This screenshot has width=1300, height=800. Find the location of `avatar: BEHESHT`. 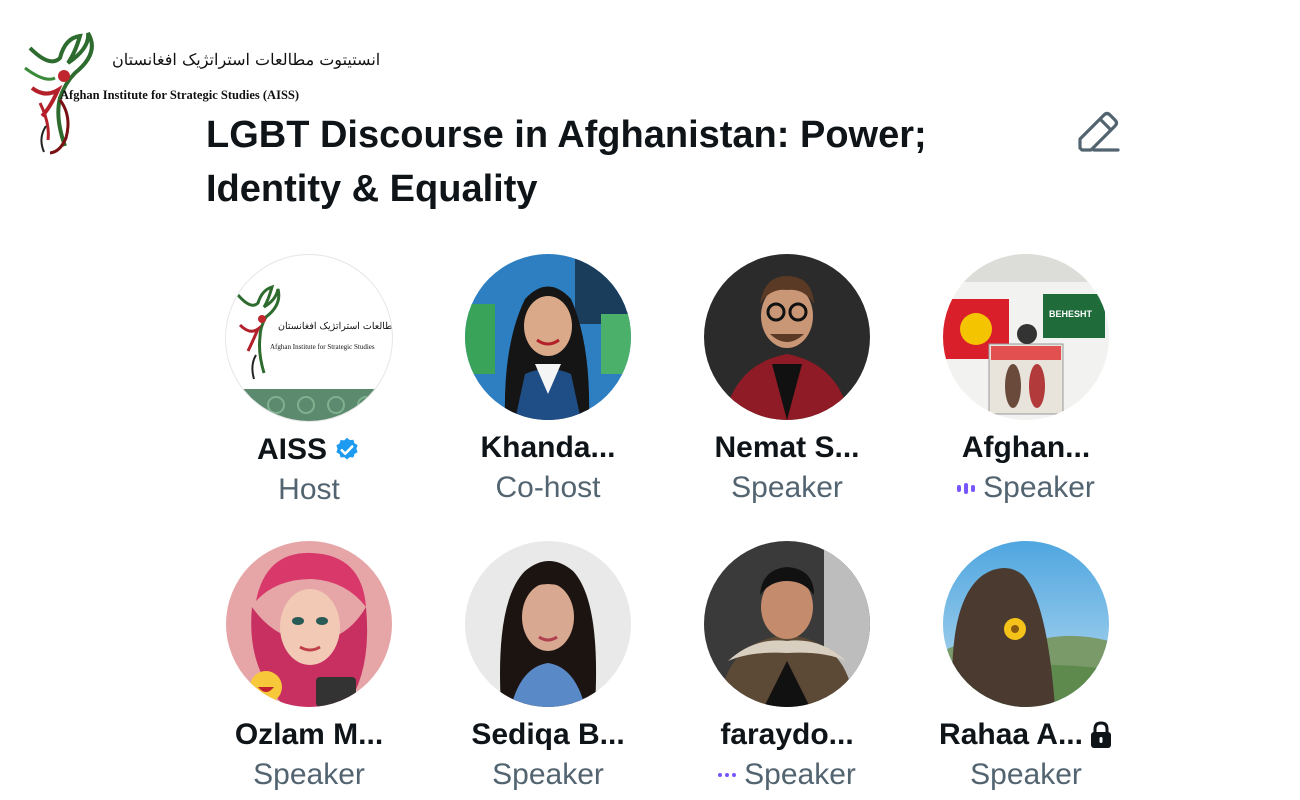

avatar: BEHESHT is located at coordinates (1026, 337).